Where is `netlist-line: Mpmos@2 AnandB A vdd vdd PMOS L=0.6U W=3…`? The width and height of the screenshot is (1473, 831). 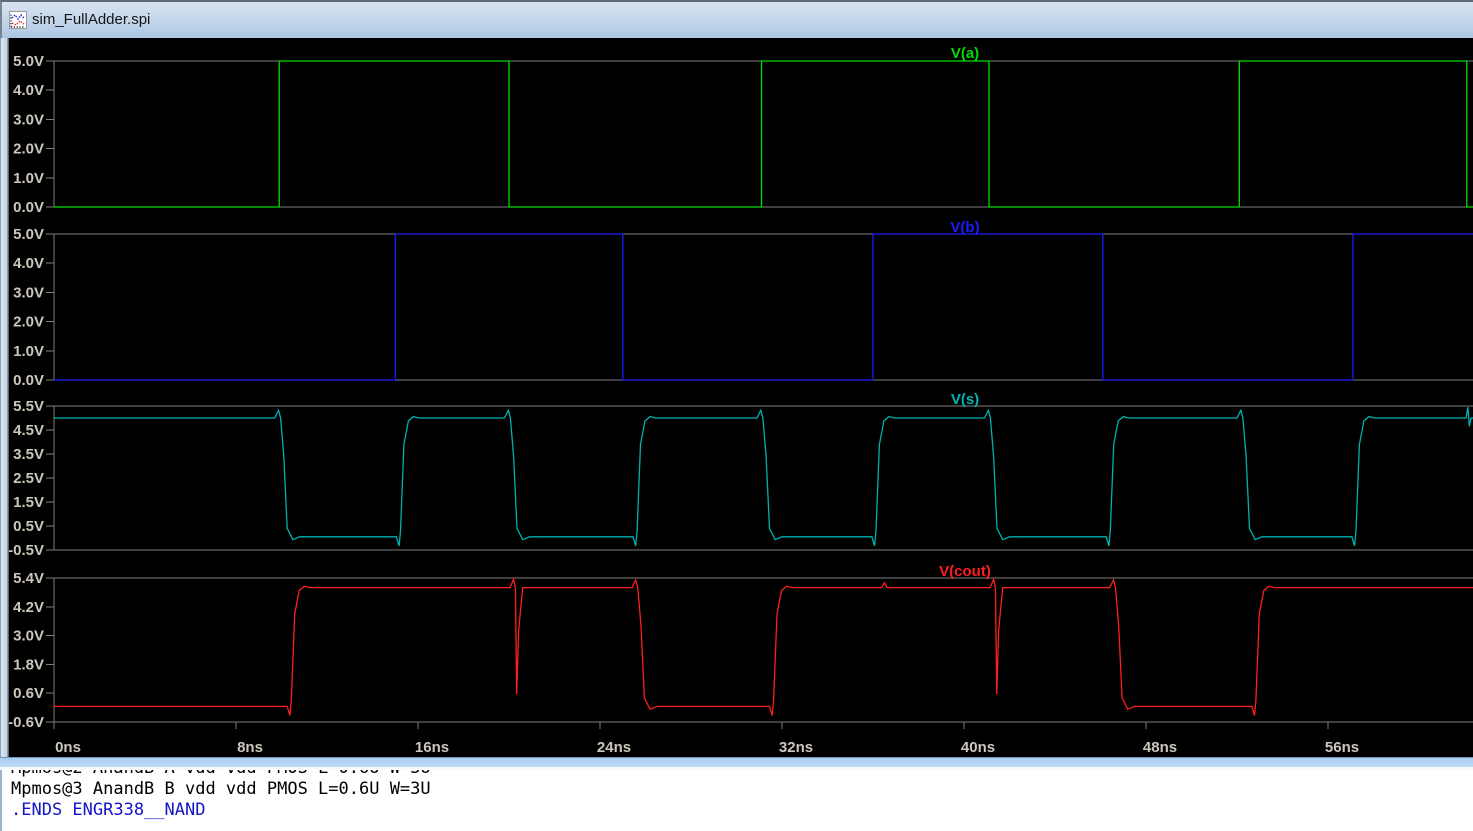
netlist-line: Mpmos@2 AnandB A vdd vdd PMOS L=0.6U W=3… is located at coordinates (737, 774).